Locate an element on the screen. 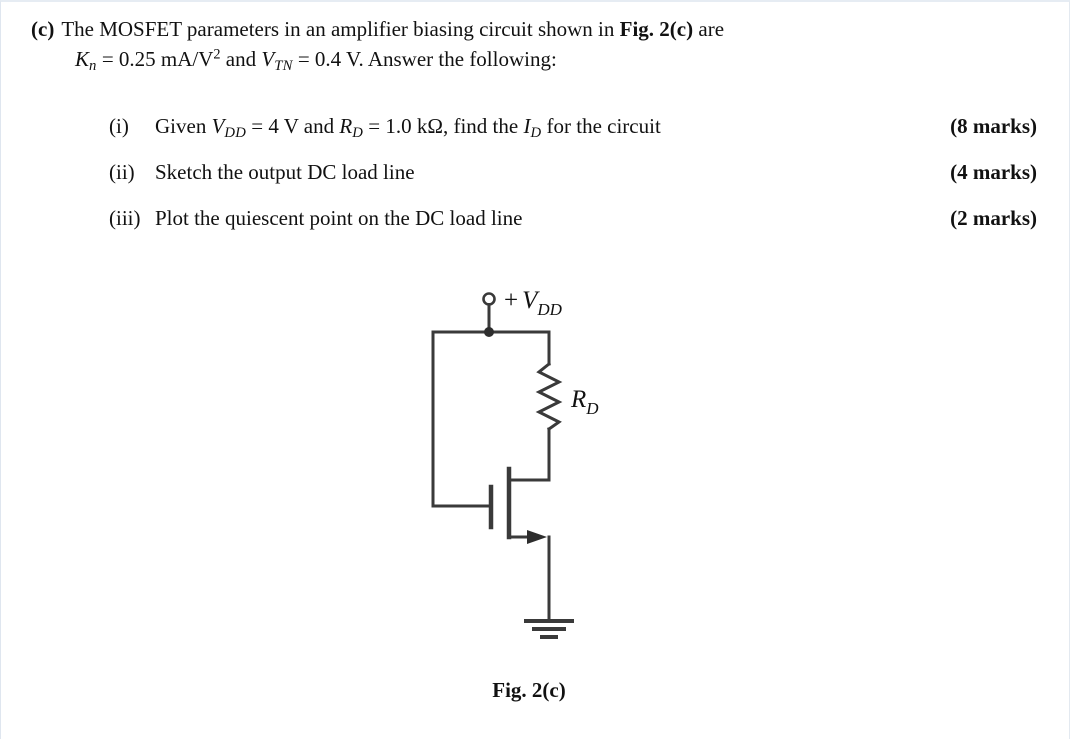  supply-label-sub: DD is located at coordinates (549, 309).